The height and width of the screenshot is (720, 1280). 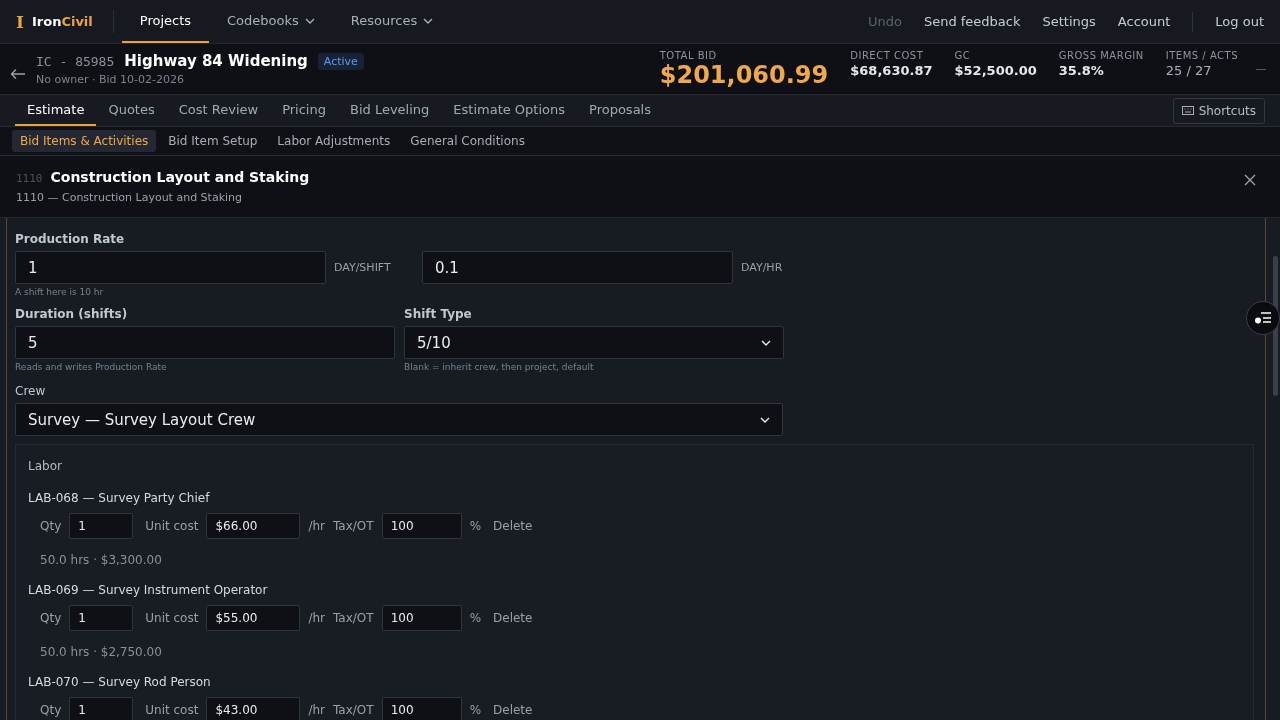 What do you see at coordinates (253, 618) in the screenshot?
I see `input-field: $55.00` at bounding box center [253, 618].